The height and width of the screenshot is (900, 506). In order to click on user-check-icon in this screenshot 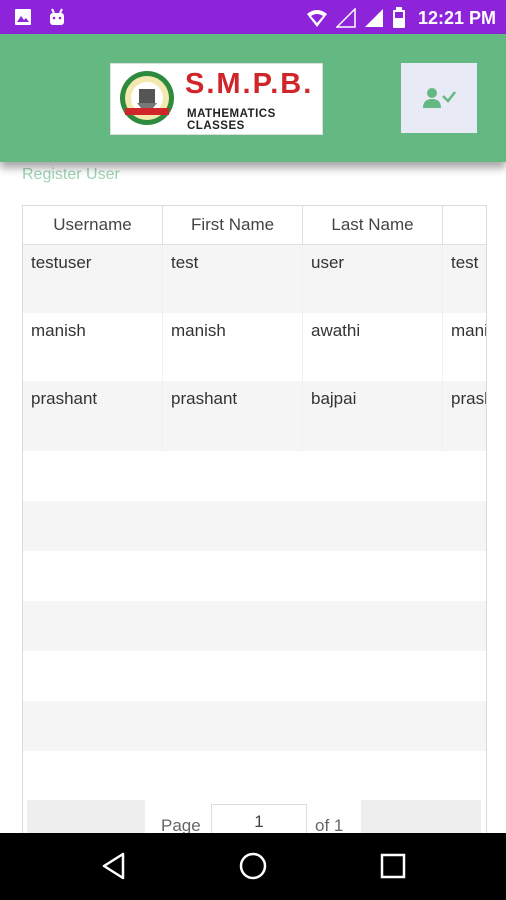, I will do `click(439, 98)`.